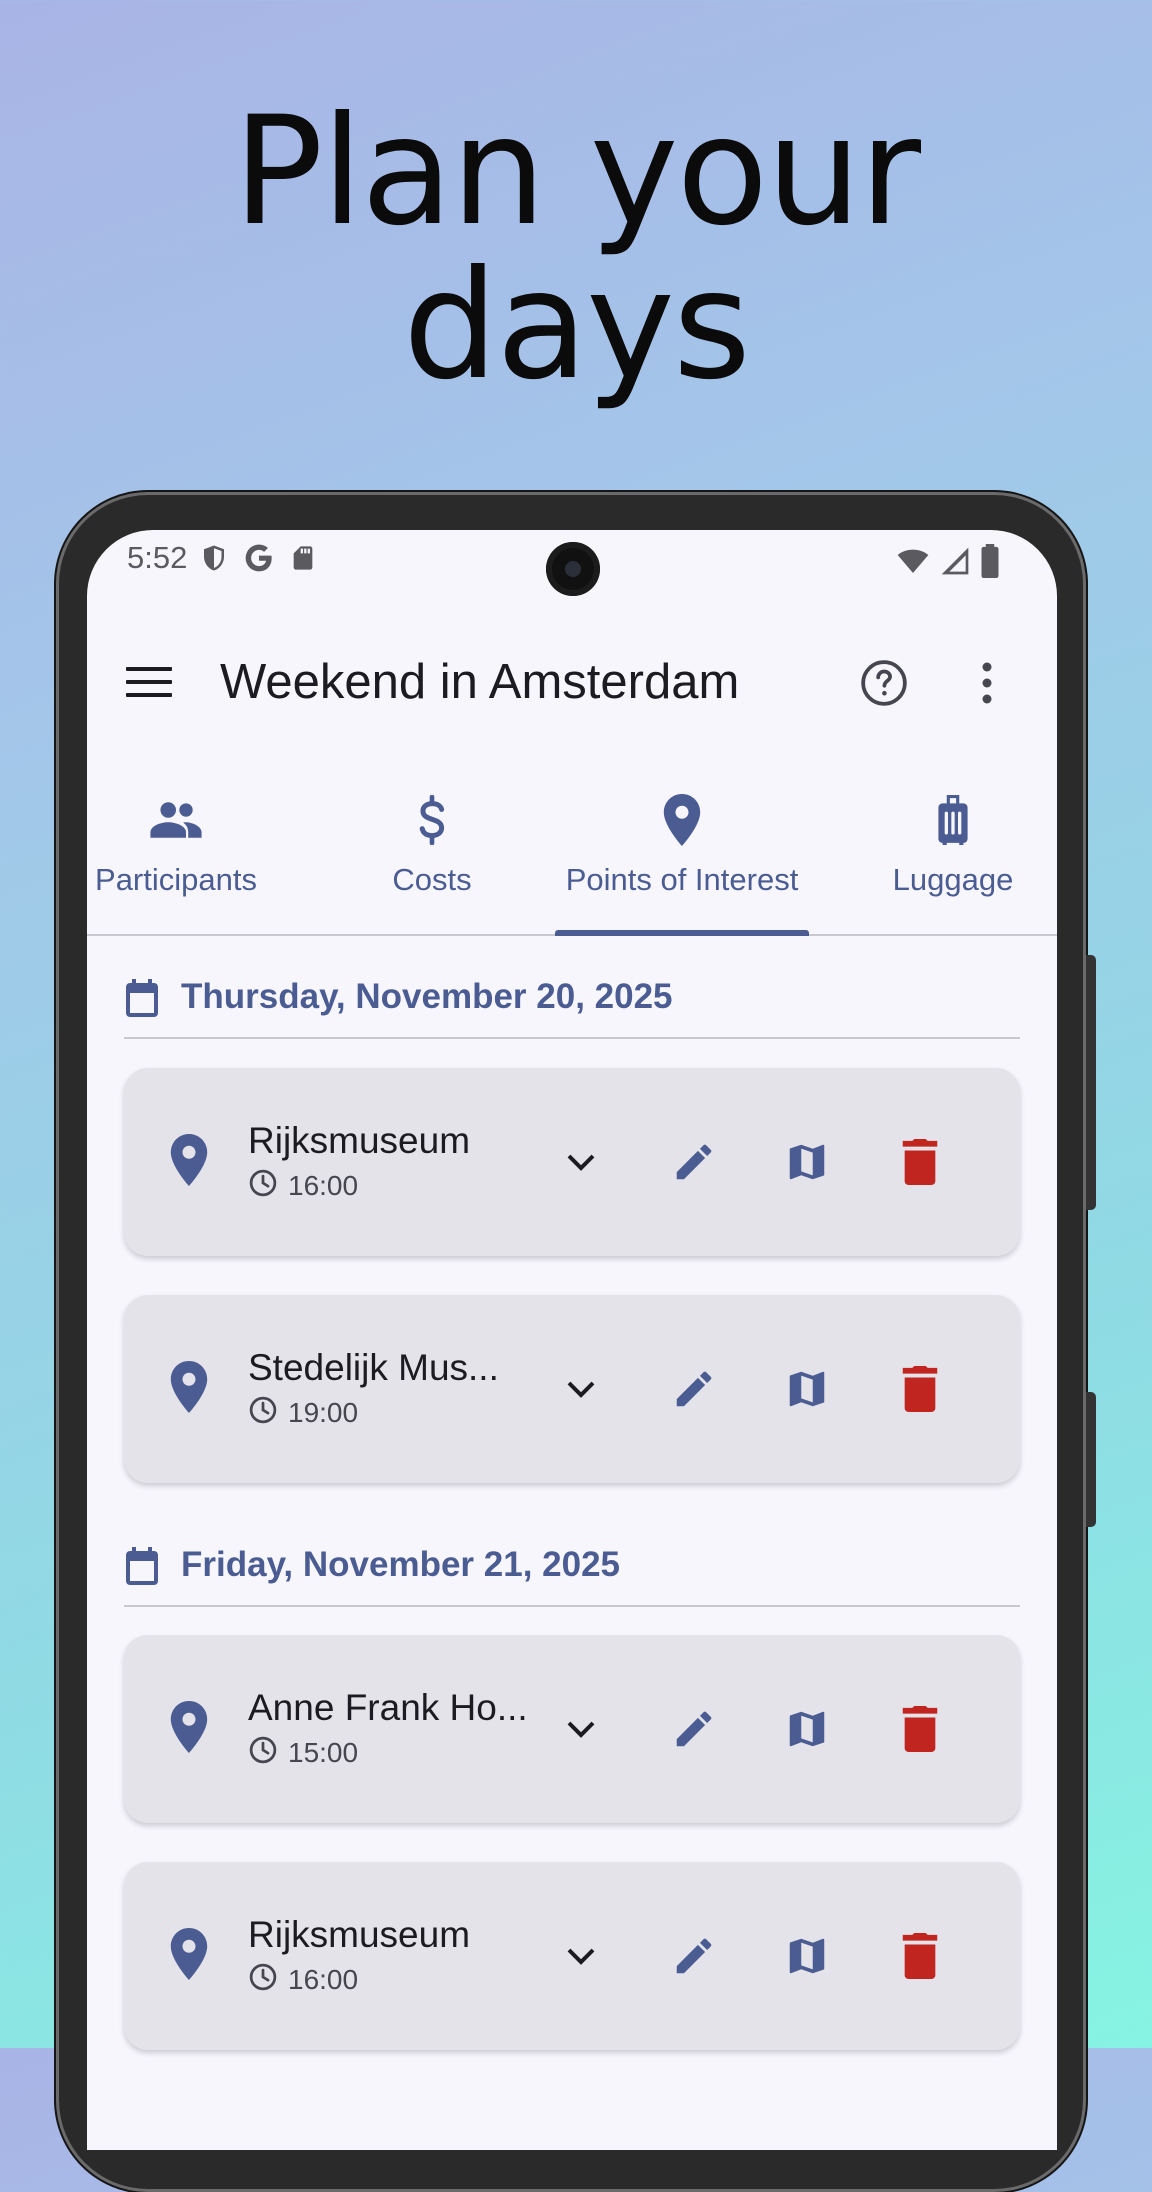 The image size is (1152, 2192). Describe the element at coordinates (259, 560) in the screenshot. I see `google-icon` at that location.